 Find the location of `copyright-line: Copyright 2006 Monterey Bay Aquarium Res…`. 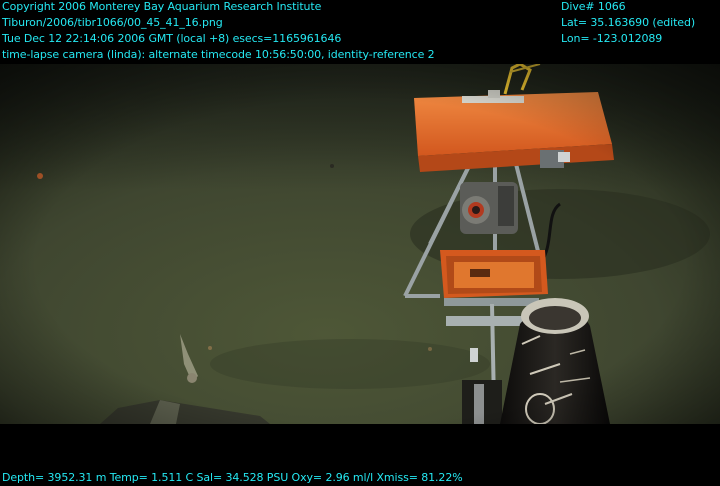

copyright-line: Copyright 2006 Monterey Bay Aquarium Res… is located at coordinates (162, 6).